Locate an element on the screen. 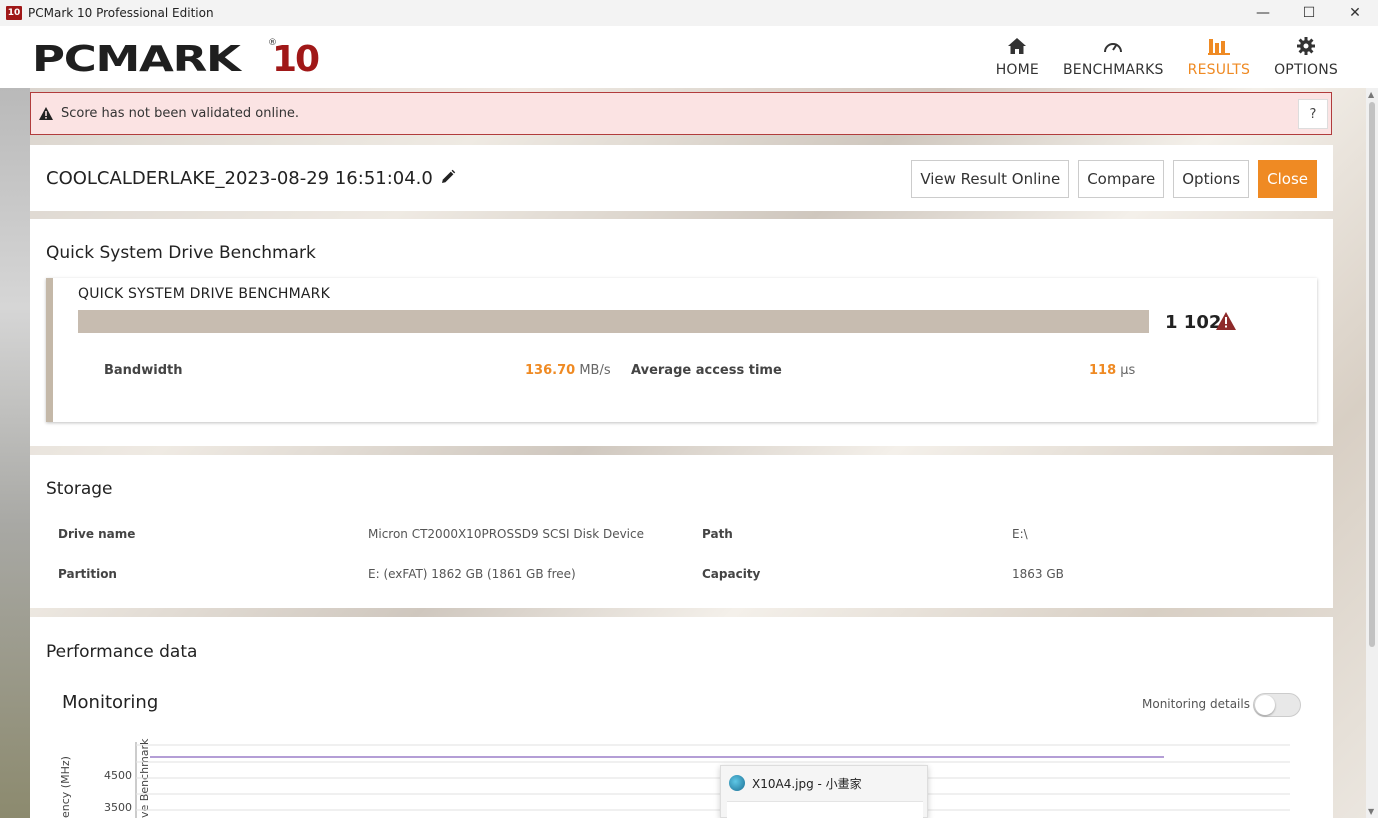 Image resolution: width=1378 pixels, height=818 pixels. paint-app-icon is located at coordinates (737, 783).